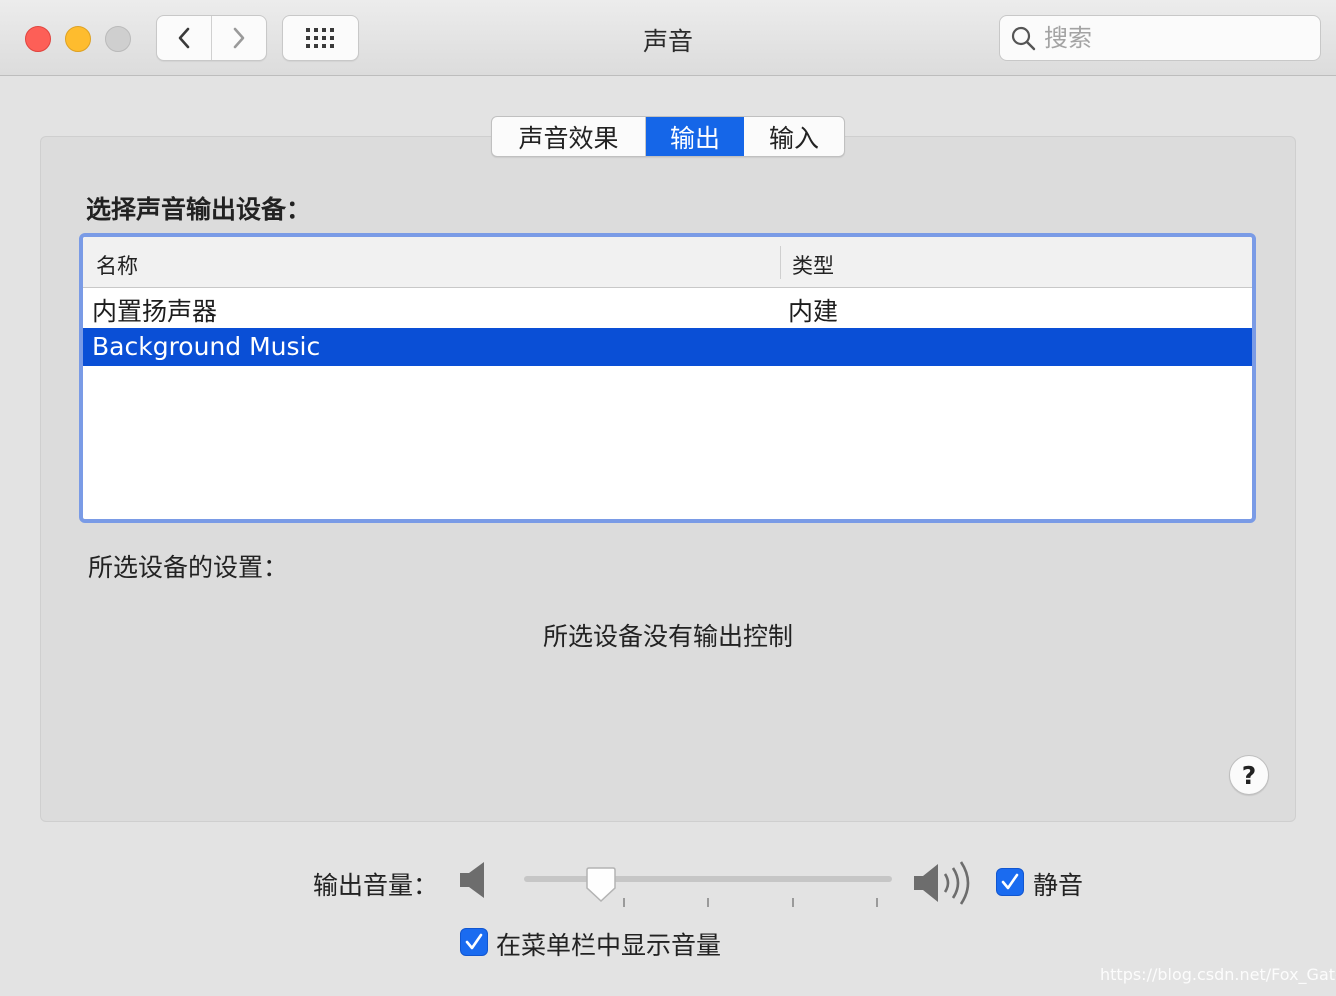 Image resolution: width=1336 pixels, height=996 pixels. I want to click on volume-slider-track, so click(708, 879).